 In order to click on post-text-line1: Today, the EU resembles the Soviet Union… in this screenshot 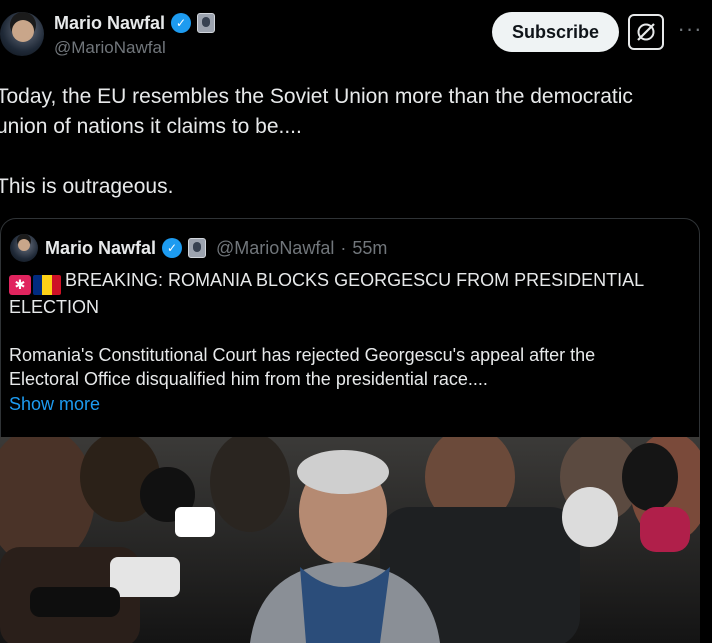, I will do `click(316, 96)`.